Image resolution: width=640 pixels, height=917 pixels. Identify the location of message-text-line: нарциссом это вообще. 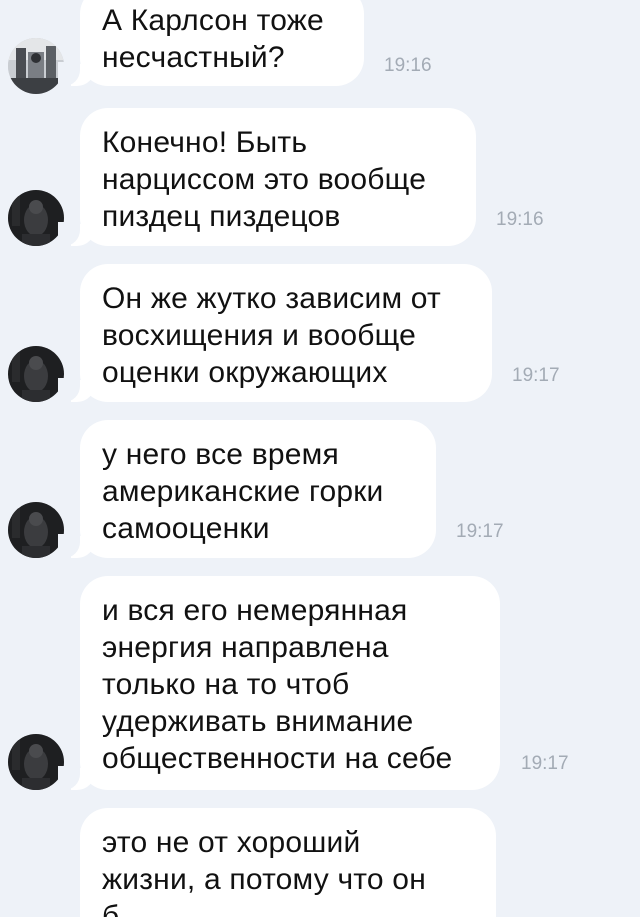
(264, 179).